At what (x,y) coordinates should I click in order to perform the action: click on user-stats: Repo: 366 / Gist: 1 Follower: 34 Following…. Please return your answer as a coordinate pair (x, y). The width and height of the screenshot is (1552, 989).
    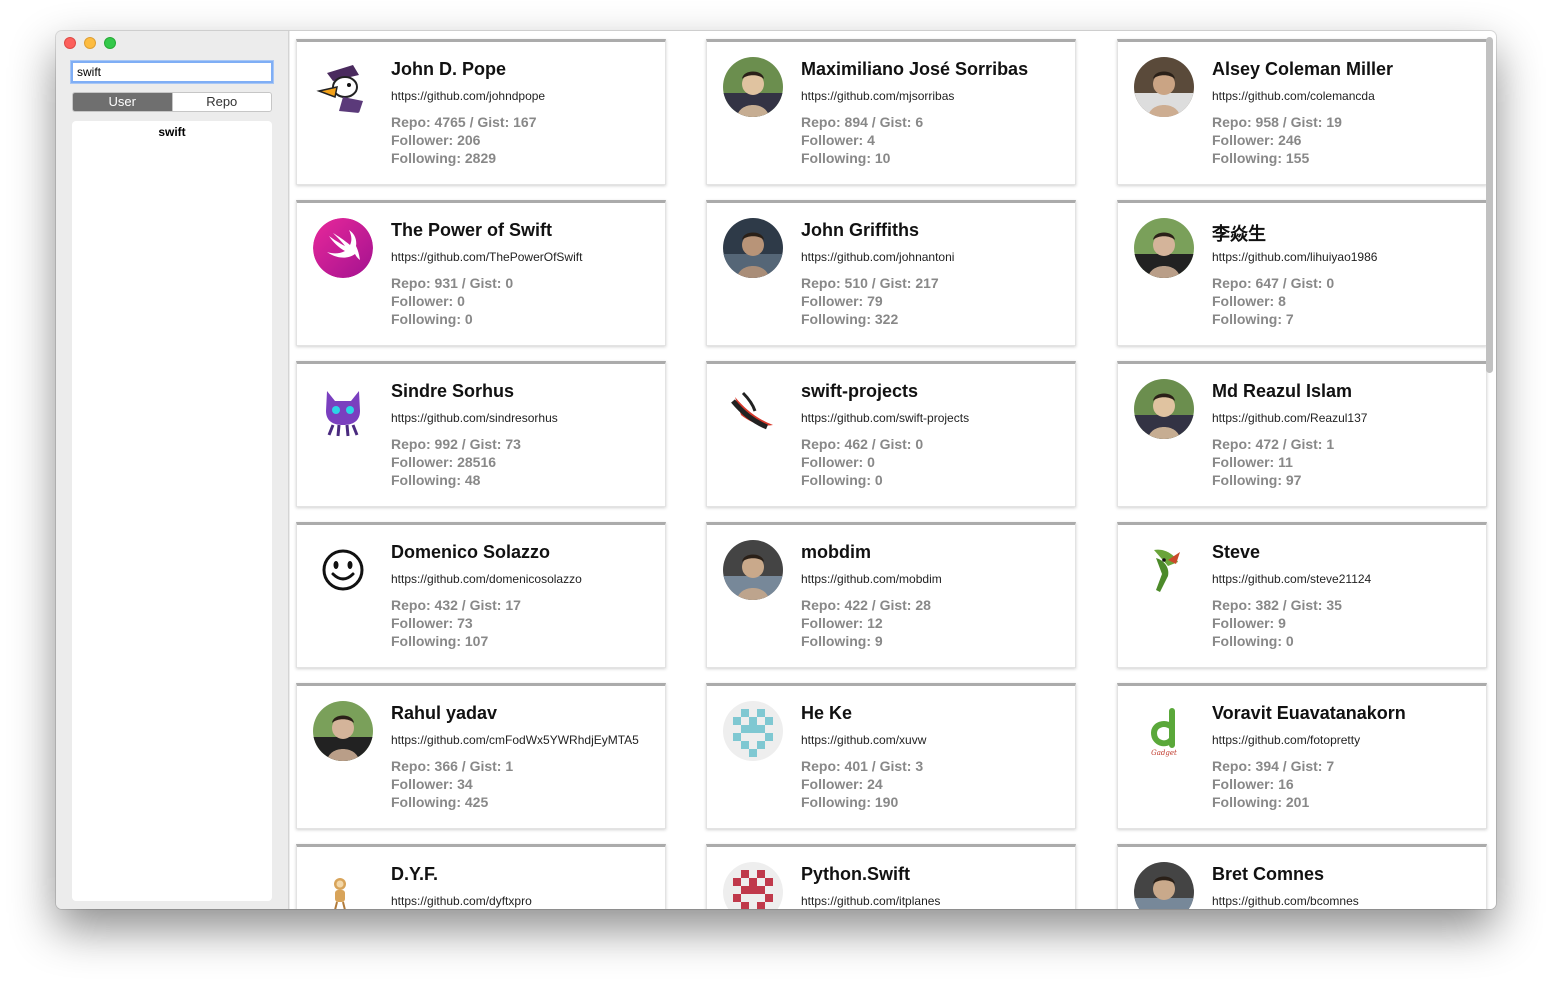
    Looking at the image, I should click on (452, 784).